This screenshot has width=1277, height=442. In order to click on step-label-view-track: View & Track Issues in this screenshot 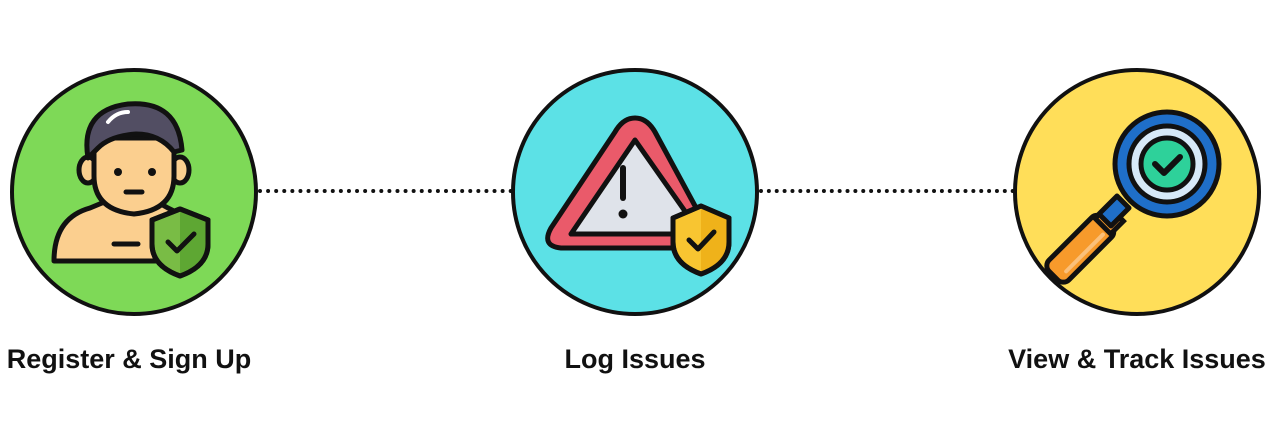, I will do `click(1137, 359)`.